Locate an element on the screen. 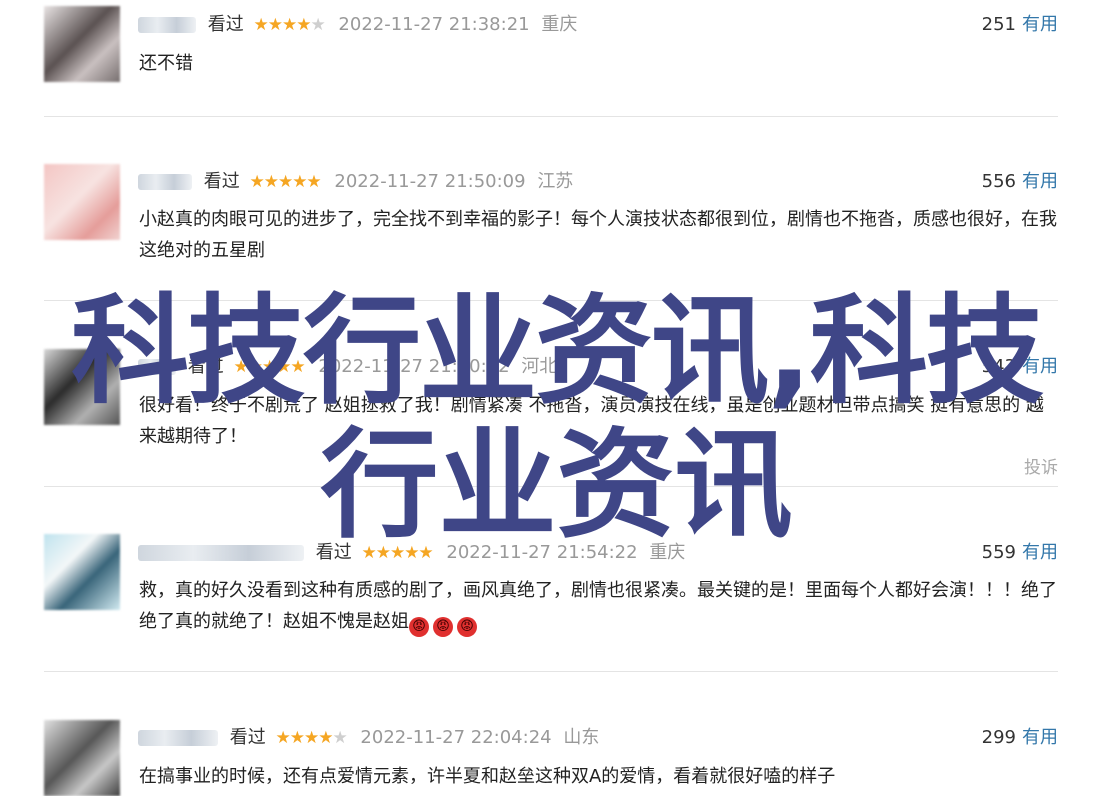 The image size is (1113, 796). review-location: 江苏 is located at coordinates (555, 181).